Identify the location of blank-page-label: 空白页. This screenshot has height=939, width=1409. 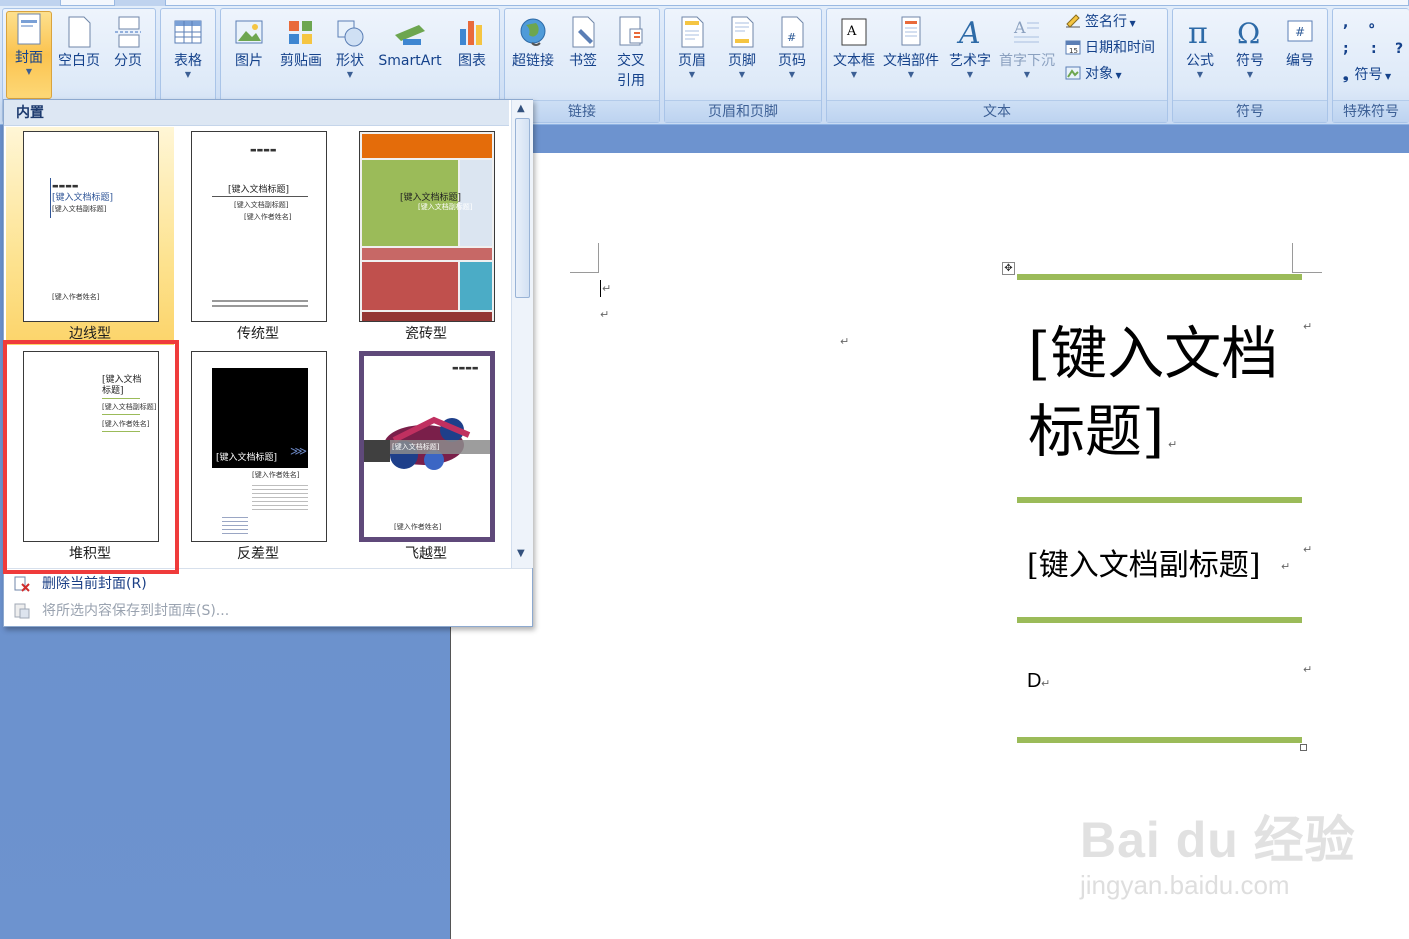
(79, 61).